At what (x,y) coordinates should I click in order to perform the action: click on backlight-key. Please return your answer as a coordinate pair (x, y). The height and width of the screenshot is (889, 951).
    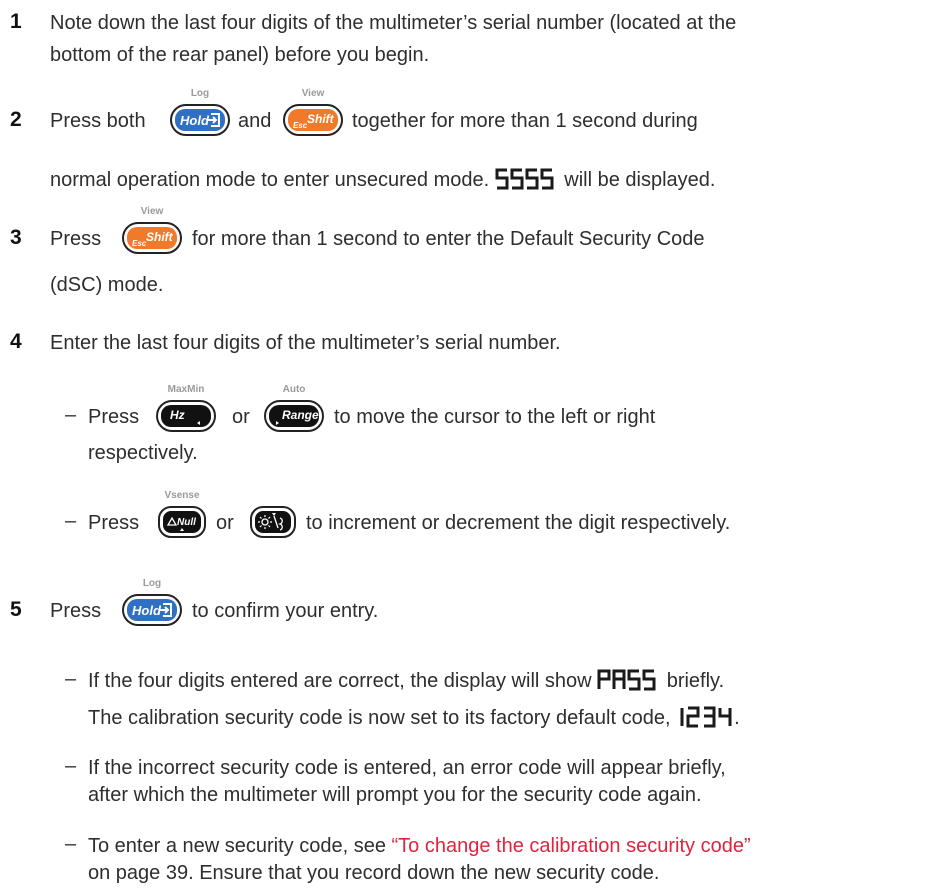
    Looking at the image, I should click on (273, 522).